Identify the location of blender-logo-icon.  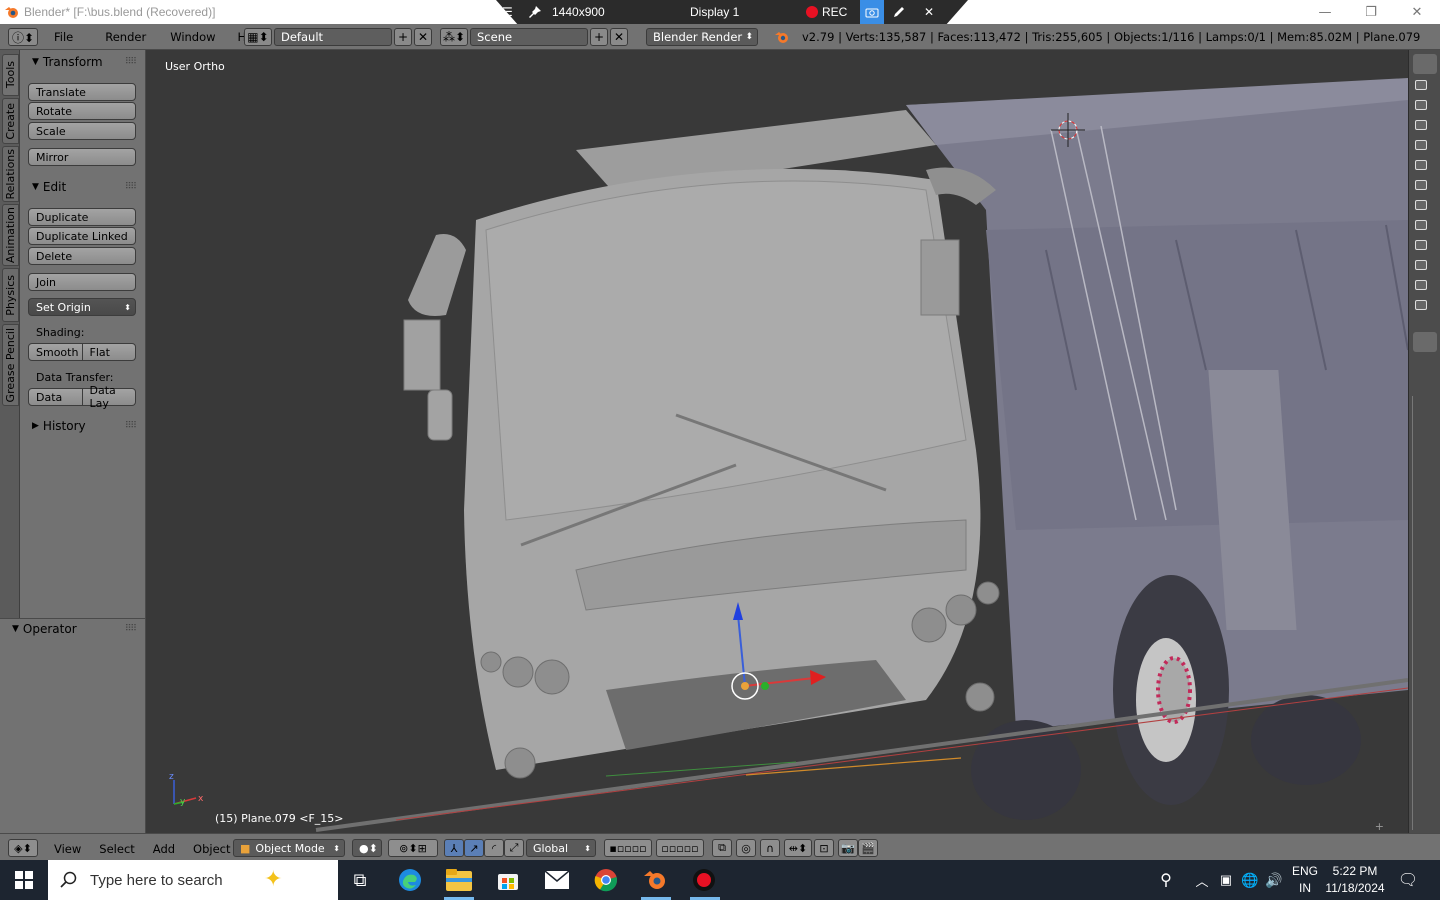
(782, 37).